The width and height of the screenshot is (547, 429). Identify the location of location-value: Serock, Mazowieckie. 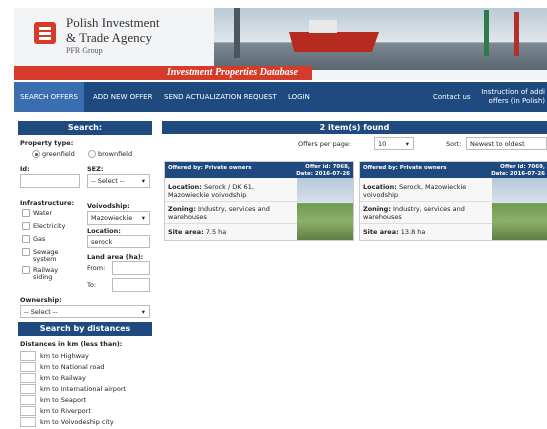
(431, 187).